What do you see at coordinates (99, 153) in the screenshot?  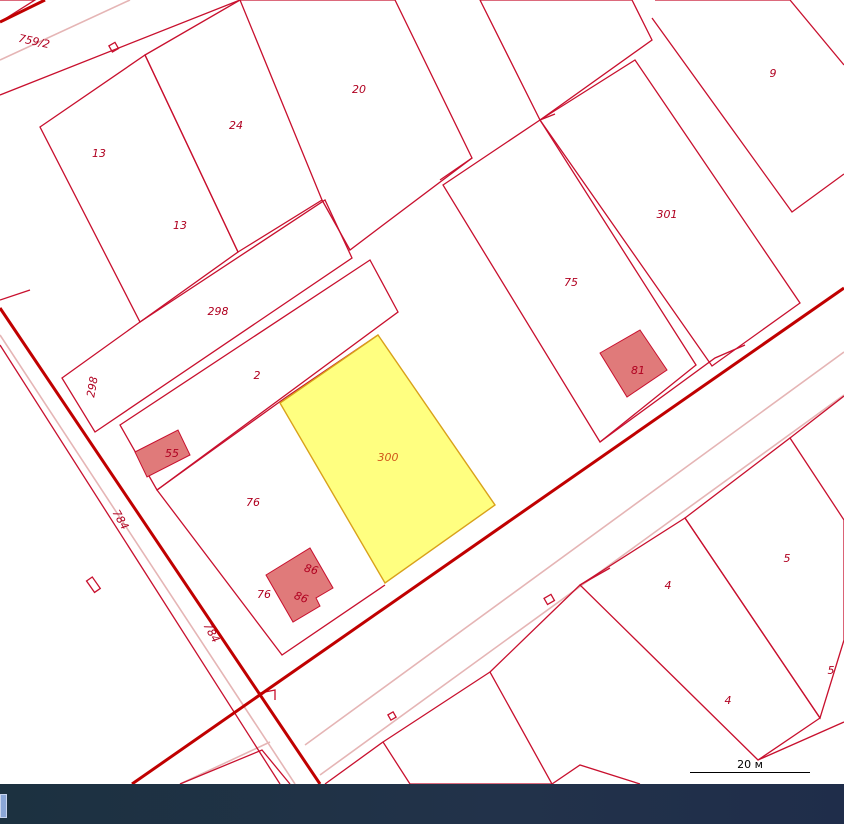 I see `label-13a: 13` at bounding box center [99, 153].